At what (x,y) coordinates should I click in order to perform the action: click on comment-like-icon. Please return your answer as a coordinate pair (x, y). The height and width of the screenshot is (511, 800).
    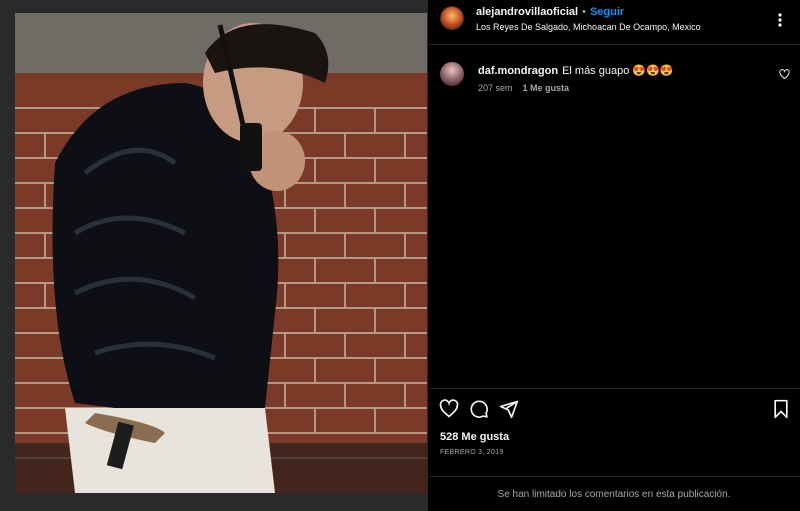
    Looking at the image, I should click on (784, 74).